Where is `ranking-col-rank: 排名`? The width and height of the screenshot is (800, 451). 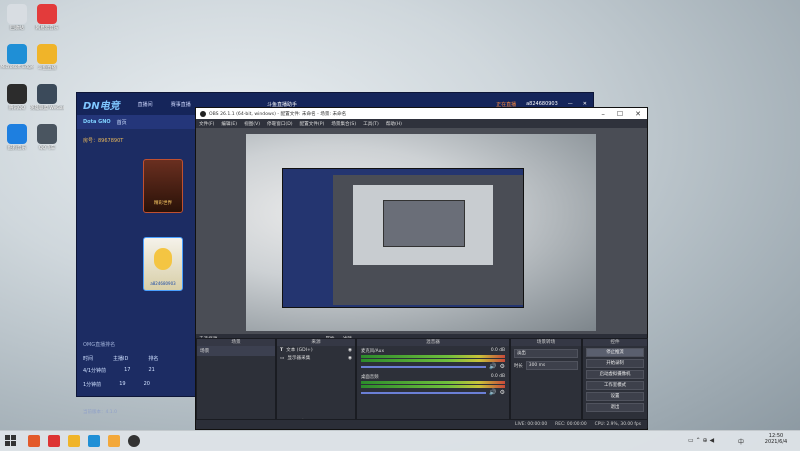 ranking-col-rank: 排名 is located at coordinates (153, 358).